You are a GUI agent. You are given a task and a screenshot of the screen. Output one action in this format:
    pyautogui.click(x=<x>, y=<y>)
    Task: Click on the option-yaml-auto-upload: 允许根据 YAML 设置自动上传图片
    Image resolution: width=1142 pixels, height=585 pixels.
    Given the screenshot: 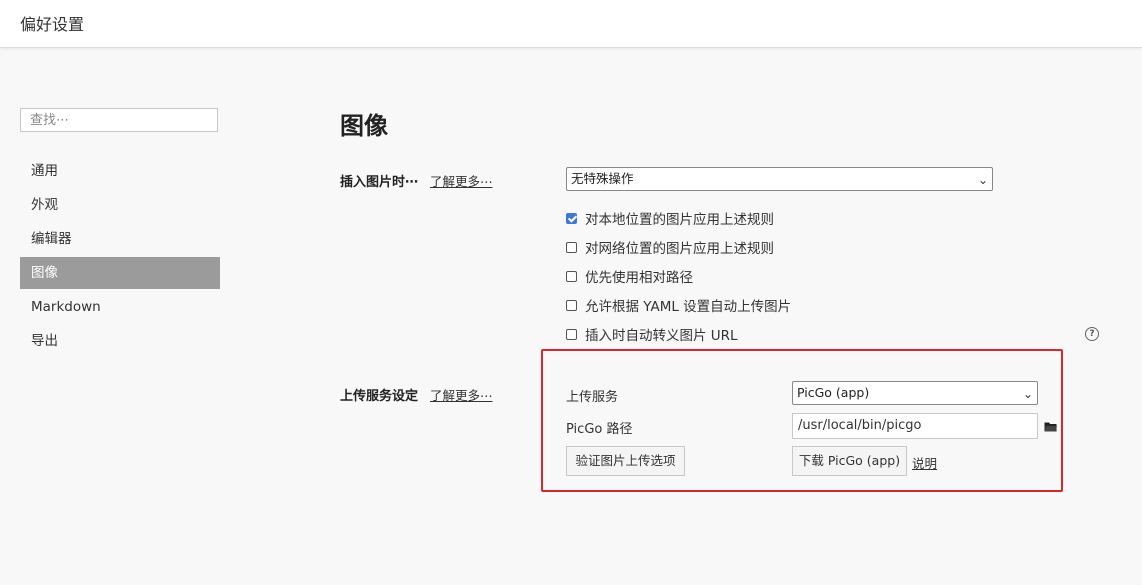 What is the action you would take?
    pyautogui.click(x=679, y=305)
    